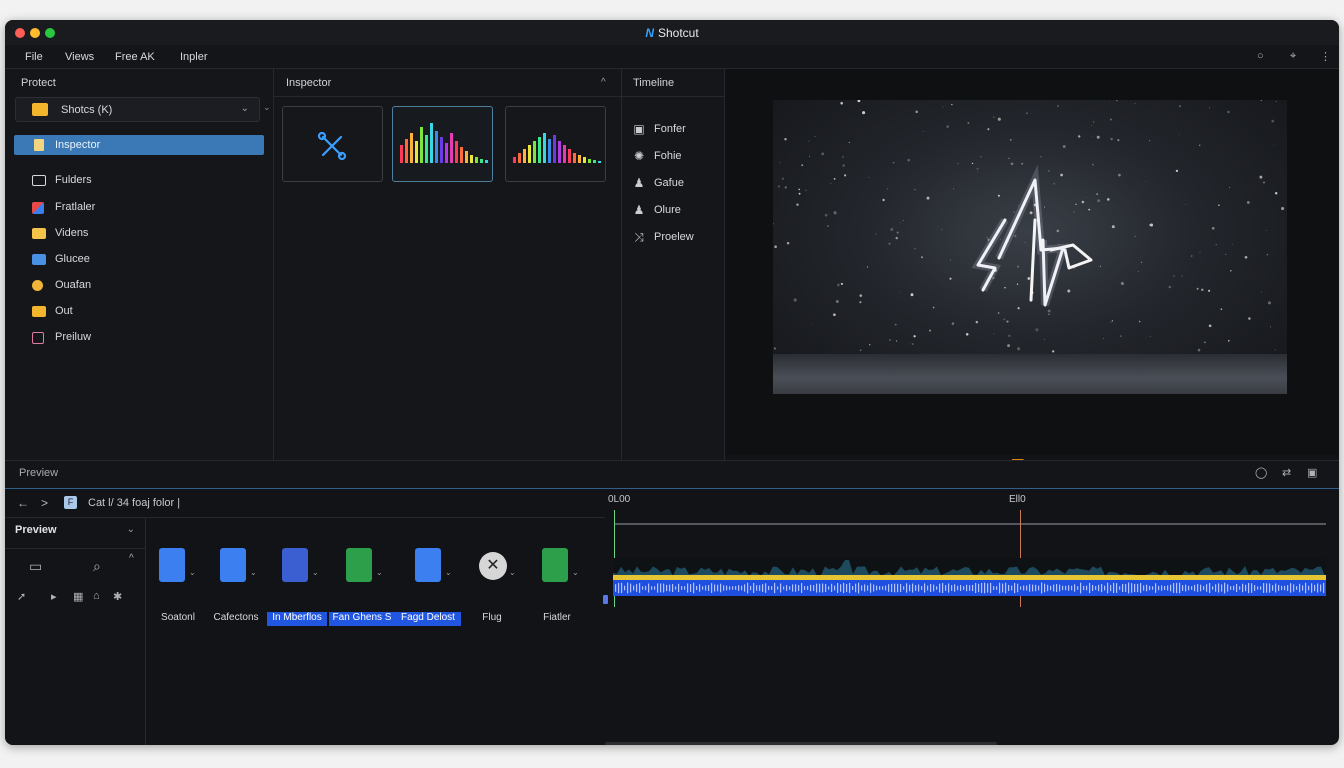  I want to click on window-title: N Shotcut, so click(672, 33).